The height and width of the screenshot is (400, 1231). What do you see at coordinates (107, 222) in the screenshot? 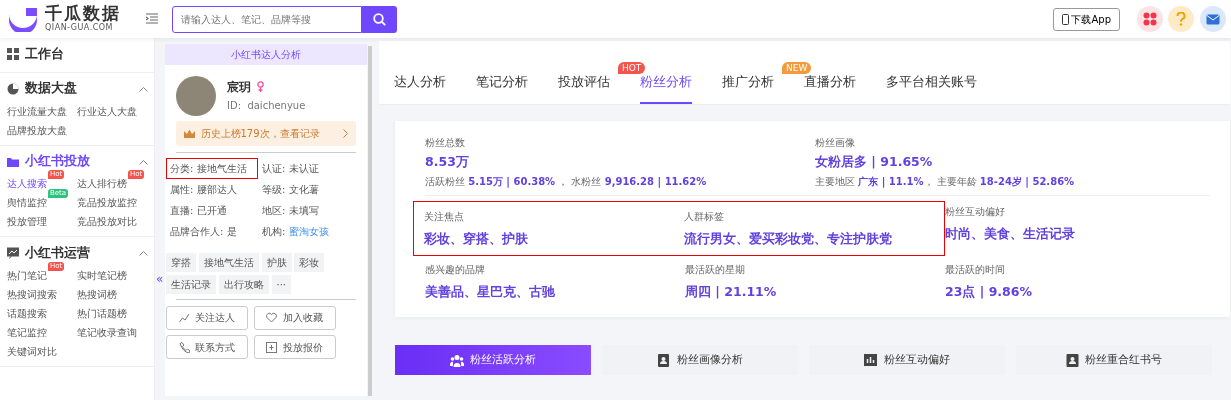
I see `sidebar-item: 竞品投放对比` at bounding box center [107, 222].